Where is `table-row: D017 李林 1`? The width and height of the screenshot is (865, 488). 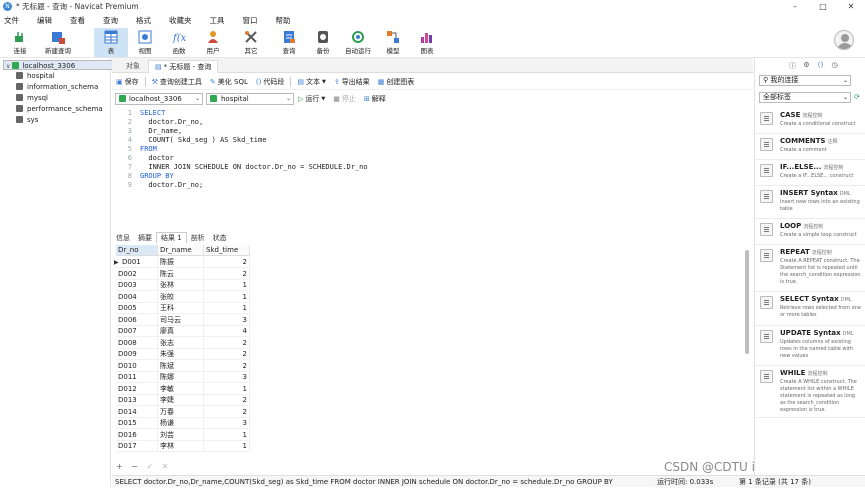
table-row: D017 李林 1 is located at coordinates (182, 446).